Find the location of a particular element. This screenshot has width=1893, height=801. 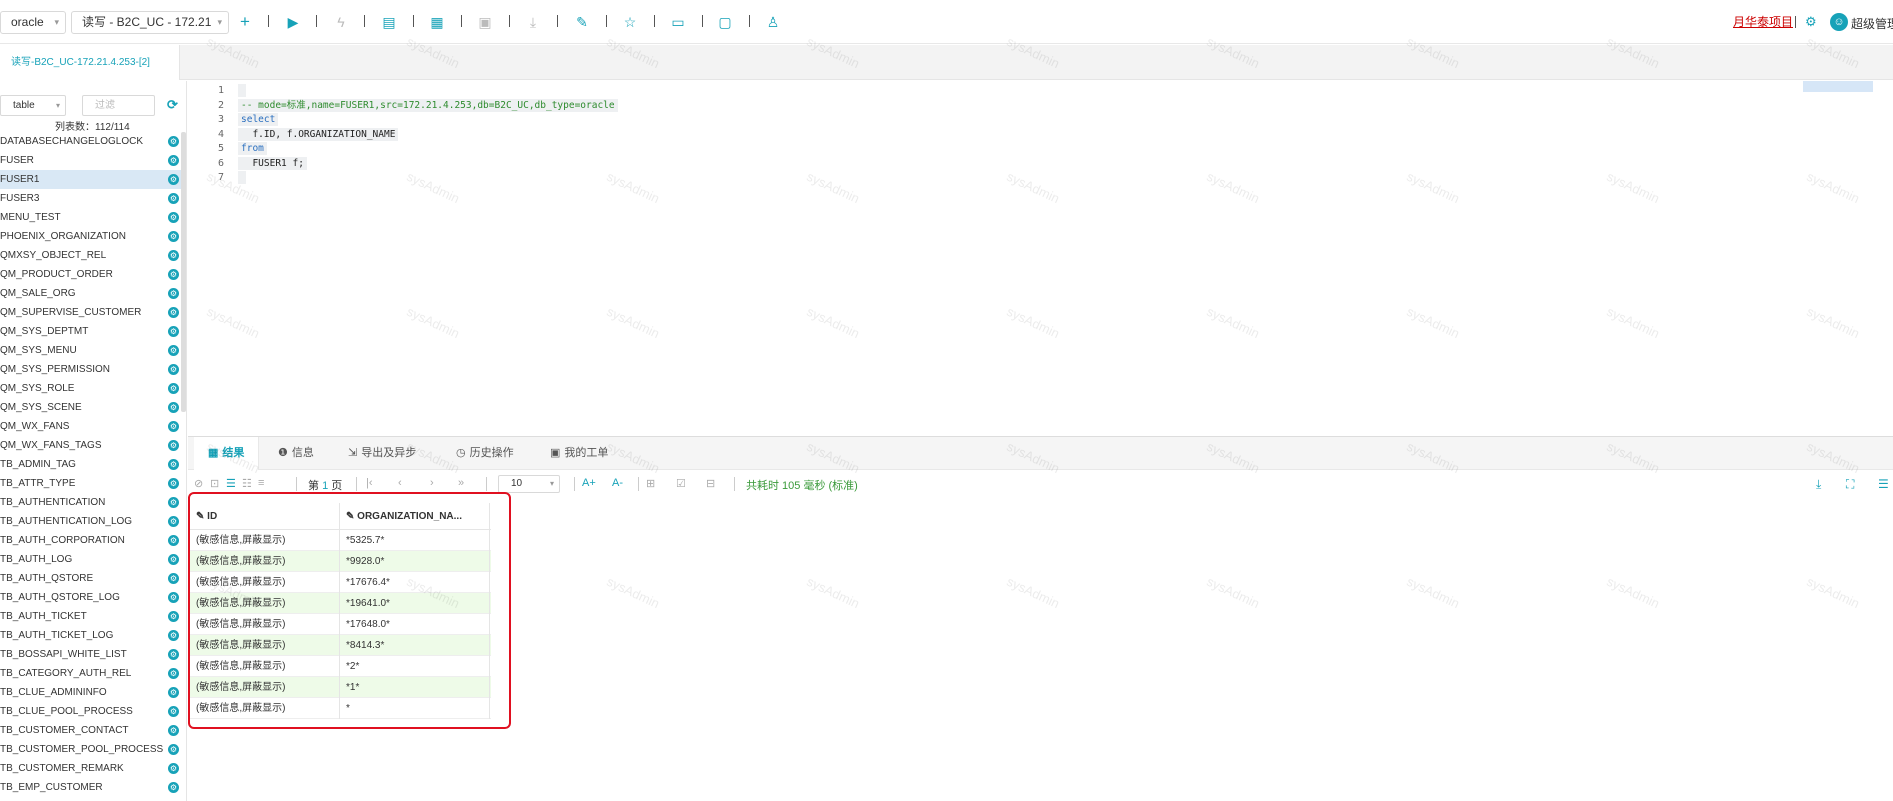

table-list-item: TB_AUTH_QSTORE_LOG ⚙ is located at coordinates (93, 597).